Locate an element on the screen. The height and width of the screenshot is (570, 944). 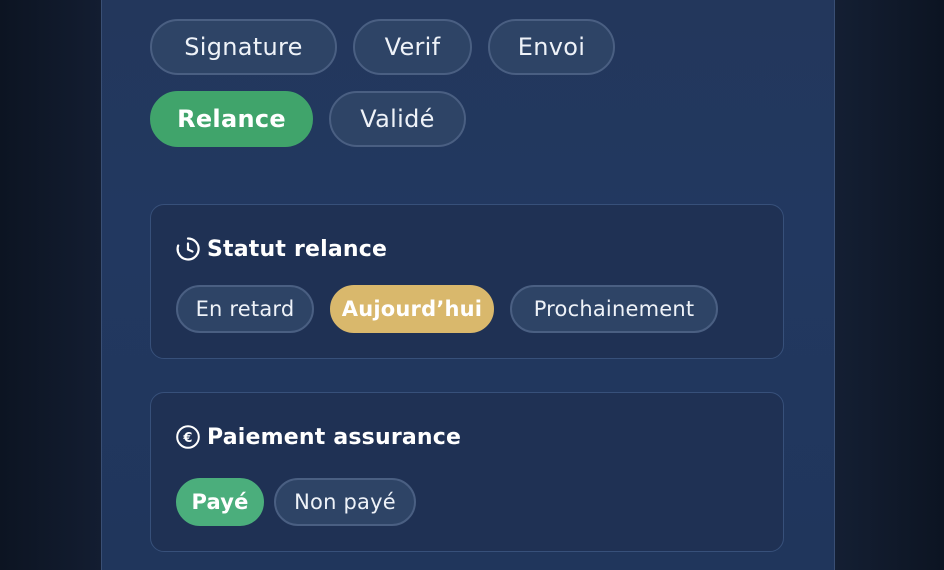
relance-option-prochainement: Prochainement is located at coordinates (614, 309).